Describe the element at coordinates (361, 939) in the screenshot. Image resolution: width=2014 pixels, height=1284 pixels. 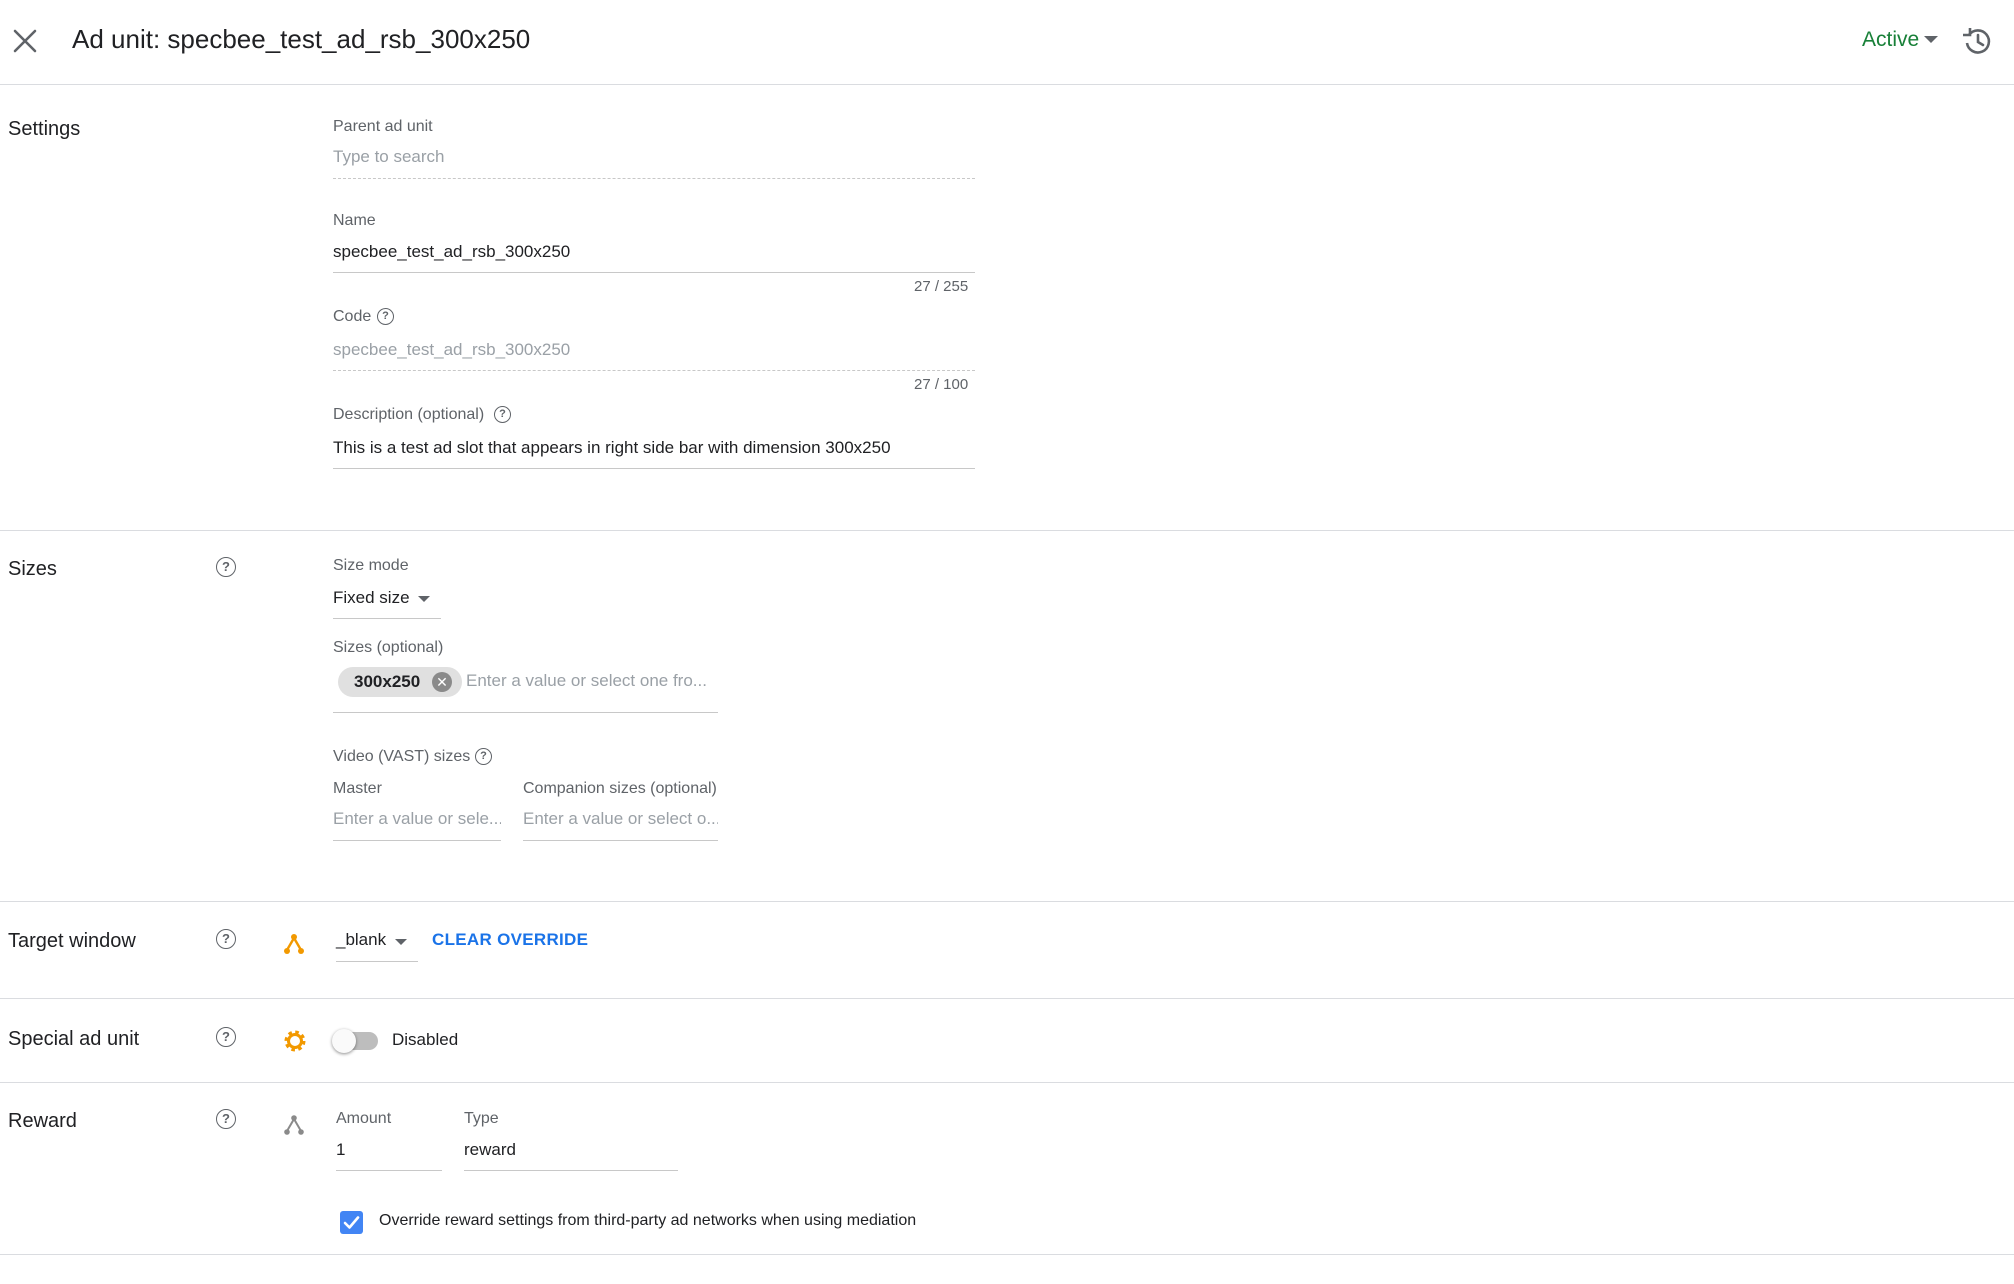
I see `target-window-value: _blank` at that location.